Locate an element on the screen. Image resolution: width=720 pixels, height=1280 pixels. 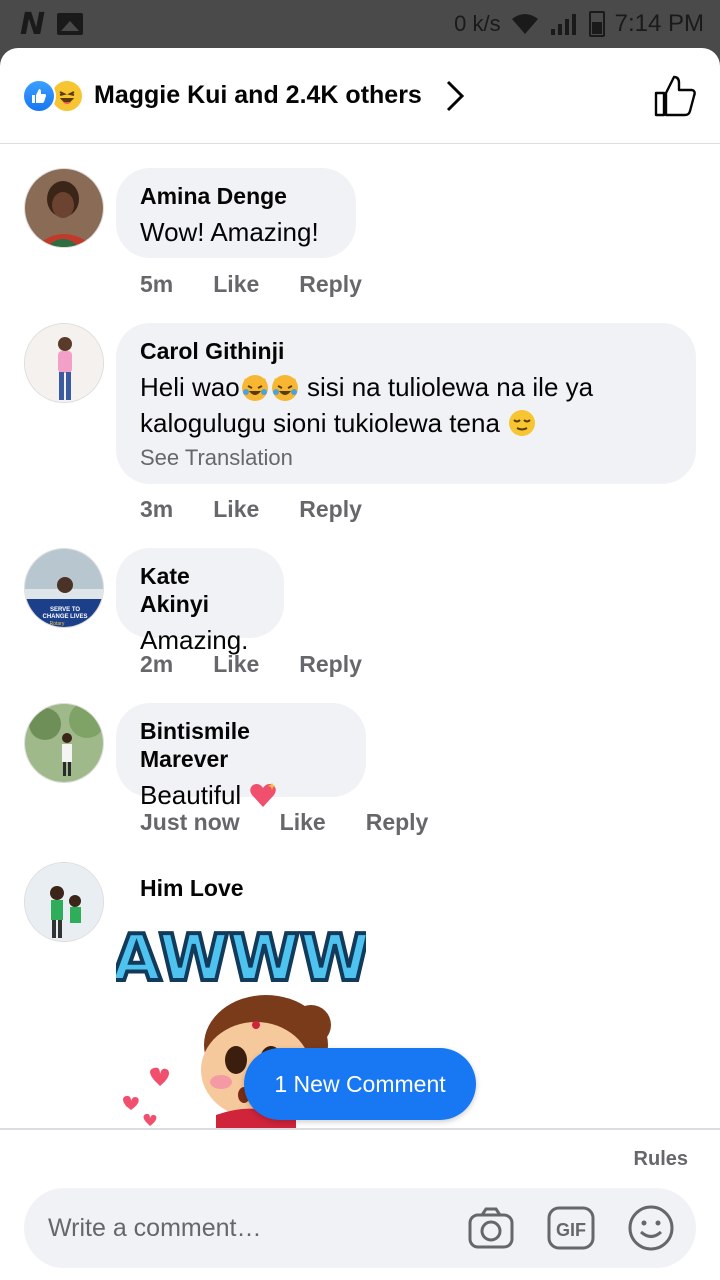
comment-text: Wow! Amazing! is located at coordinates (229, 232).